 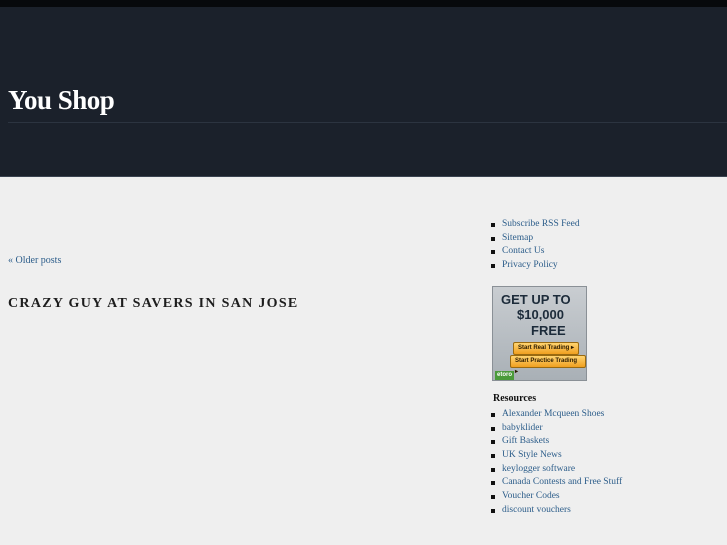 I want to click on older-posts-link: « Older posts, so click(x=34, y=260).